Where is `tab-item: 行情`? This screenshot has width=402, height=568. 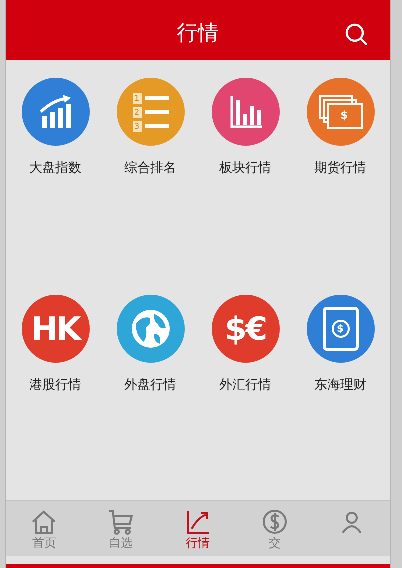 tab-item: 行情 is located at coordinates (198, 529).